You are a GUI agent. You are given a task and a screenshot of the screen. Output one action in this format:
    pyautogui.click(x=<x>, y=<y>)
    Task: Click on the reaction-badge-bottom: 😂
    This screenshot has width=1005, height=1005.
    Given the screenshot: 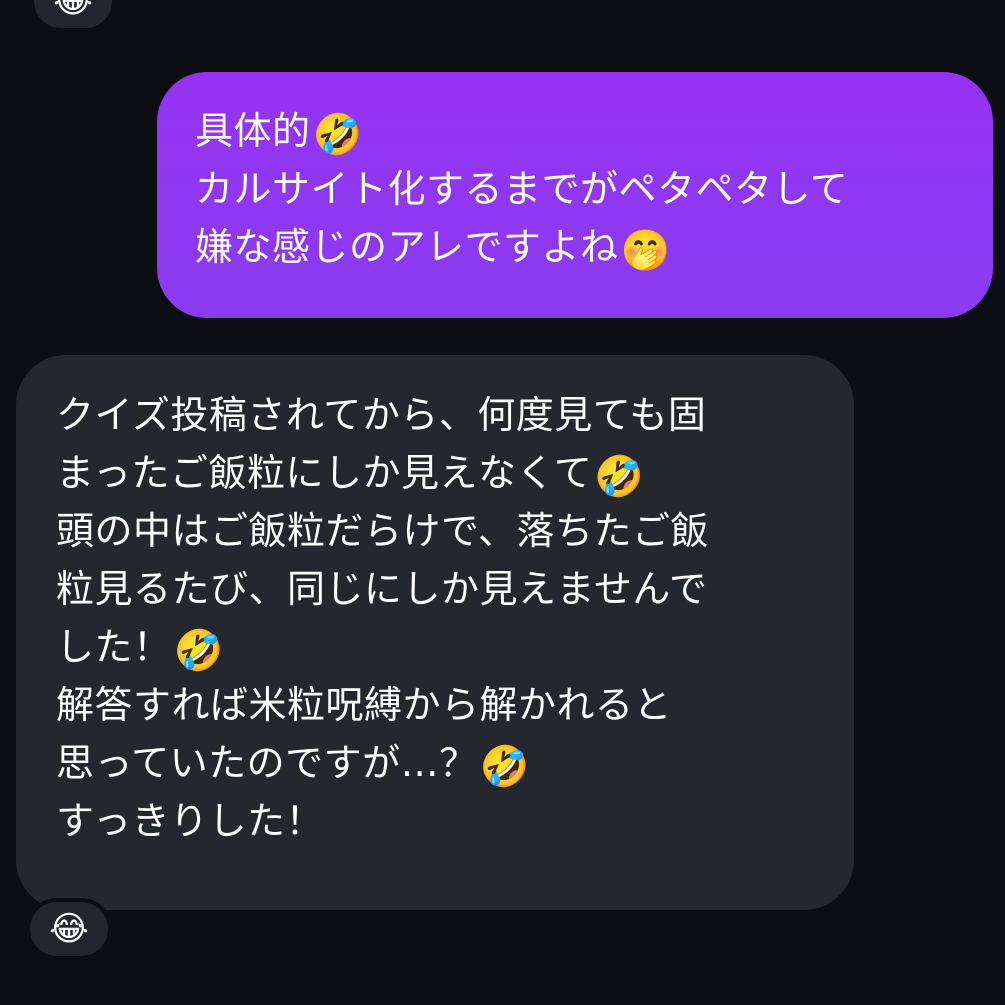 What is the action you would take?
    pyautogui.click(x=69, y=929)
    